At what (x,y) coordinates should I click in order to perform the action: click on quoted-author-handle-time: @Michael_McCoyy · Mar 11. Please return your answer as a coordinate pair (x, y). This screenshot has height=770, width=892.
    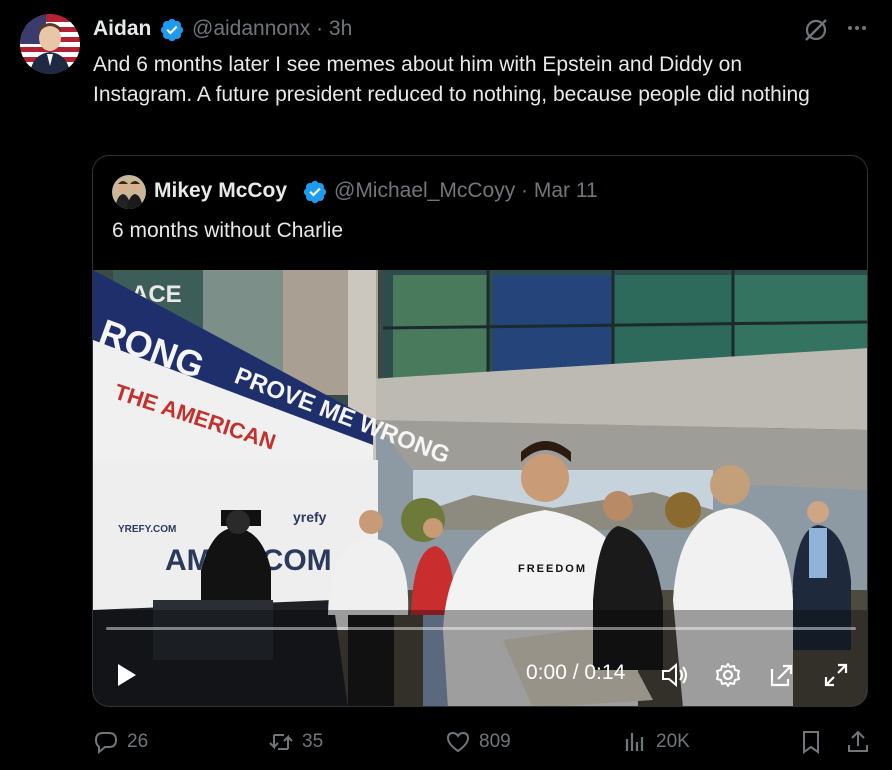
    Looking at the image, I should click on (466, 191).